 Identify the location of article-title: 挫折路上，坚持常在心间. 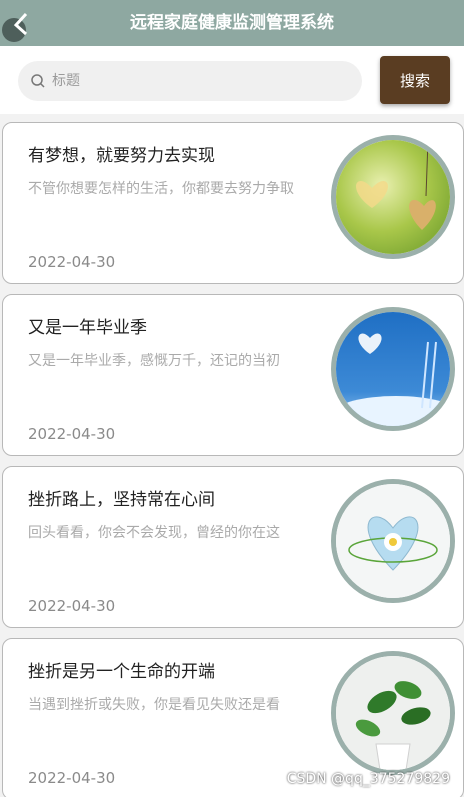
(121, 500).